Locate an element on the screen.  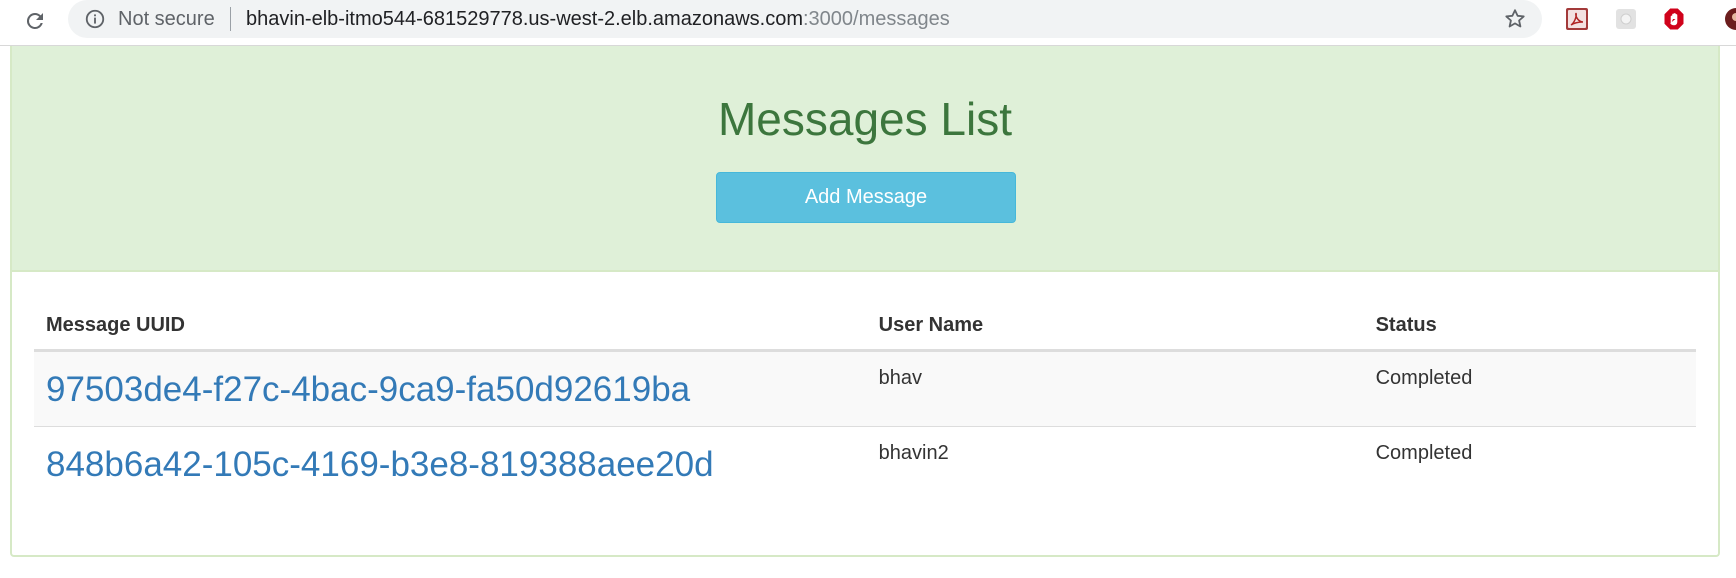
user-name: bhavin2 is located at coordinates (913, 452).